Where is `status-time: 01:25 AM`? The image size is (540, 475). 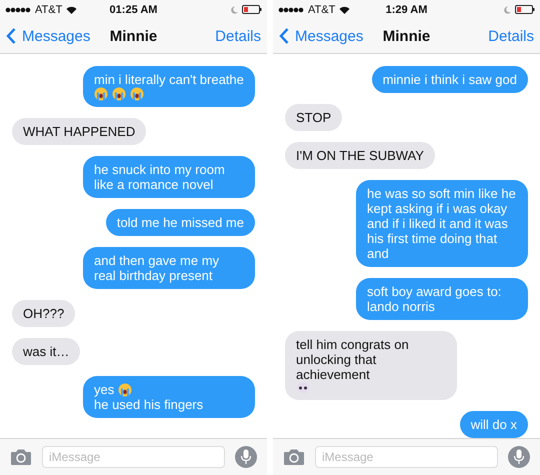 status-time: 01:25 AM is located at coordinates (134, 10).